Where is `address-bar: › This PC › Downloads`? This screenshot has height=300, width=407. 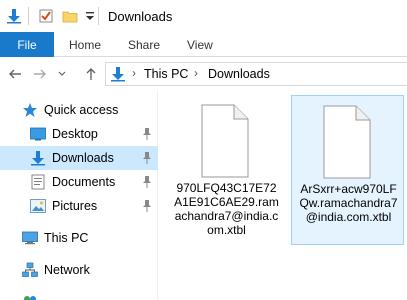 address-bar: › This PC › Downloads is located at coordinates (256, 74).